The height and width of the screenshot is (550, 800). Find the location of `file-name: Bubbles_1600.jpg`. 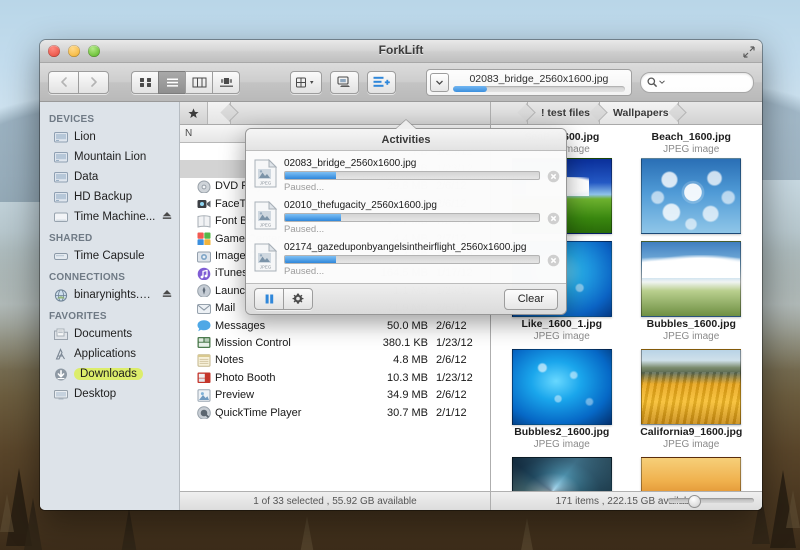

file-name: Bubbles_1600.jpg is located at coordinates (691, 324).